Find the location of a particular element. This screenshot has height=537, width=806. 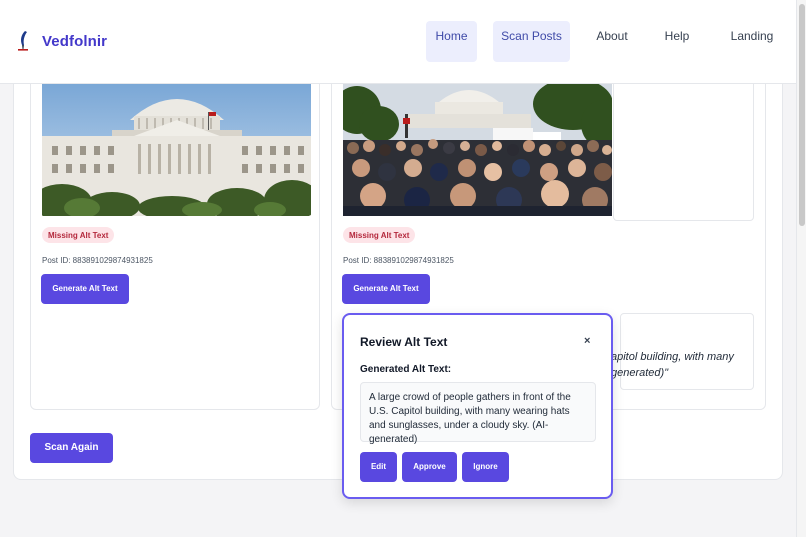

nav-scan-posts: Scan Posts is located at coordinates (531, 41).